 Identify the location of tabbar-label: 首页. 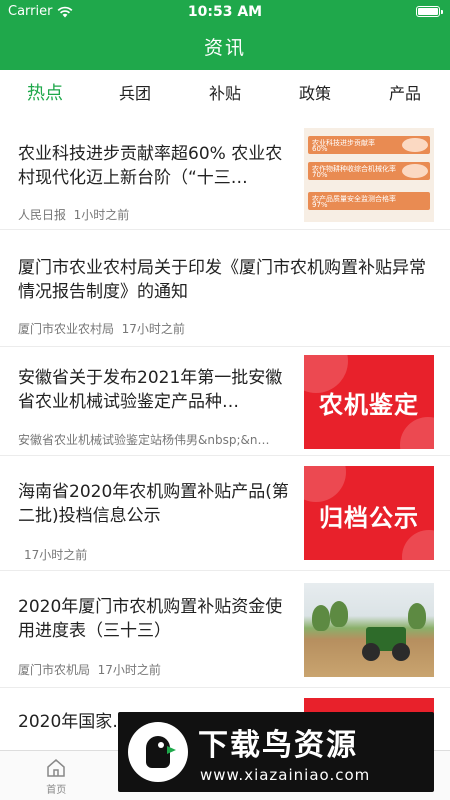
(56, 790).